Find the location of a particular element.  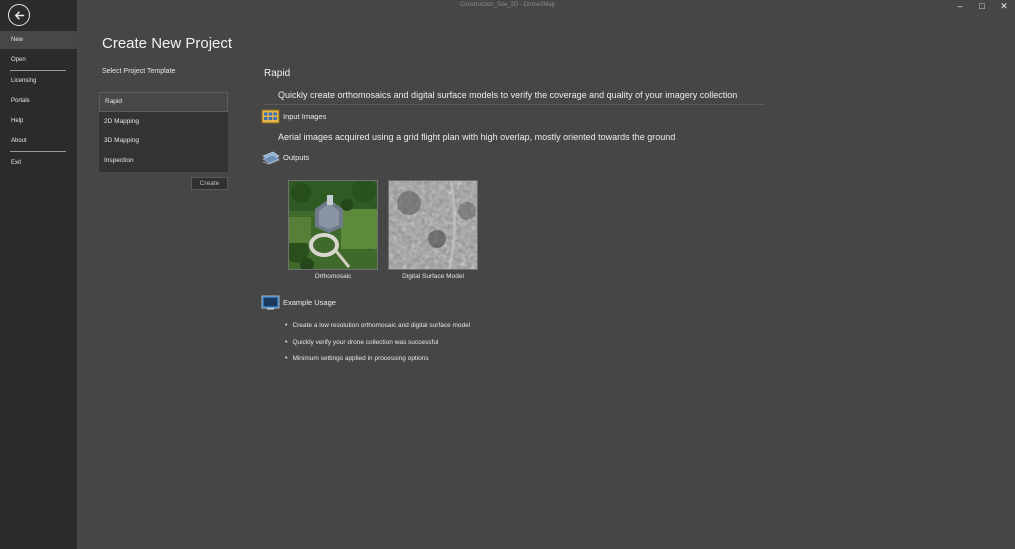

nav-licensing: Licensing is located at coordinates (38, 81).